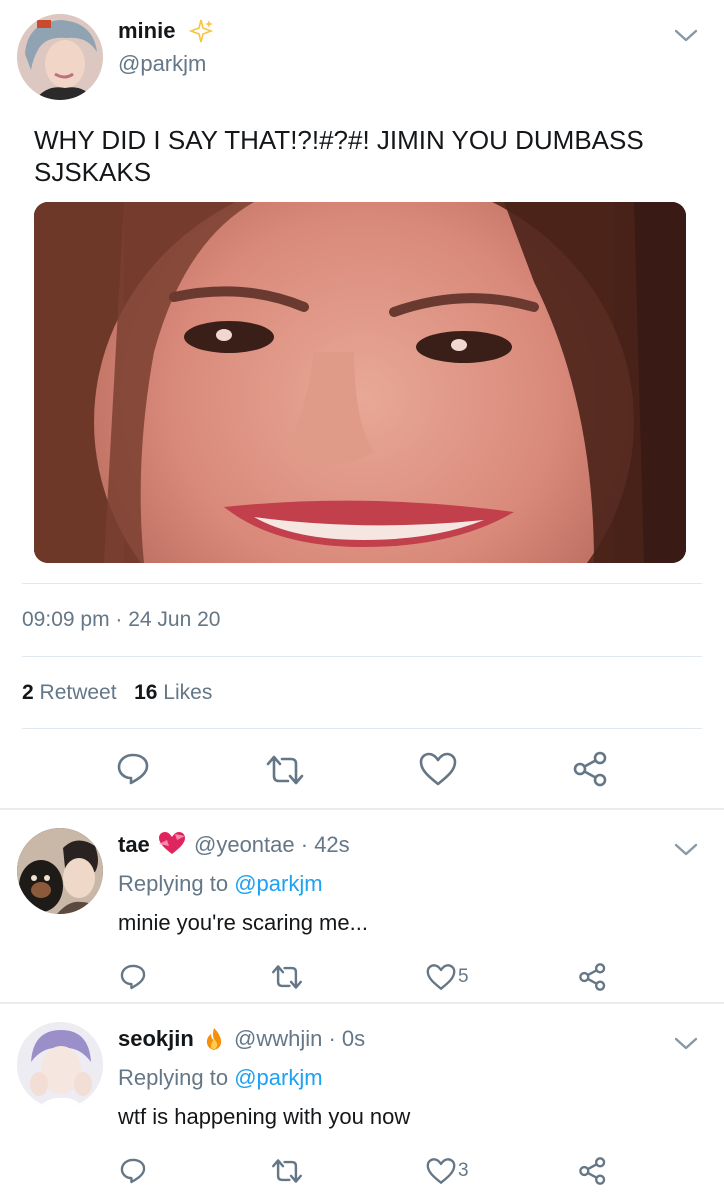 The width and height of the screenshot is (724, 1200). Describe the element at coordinates (346, 1038) in the screenshot. I see `tweet-time: · 0s` at that location.